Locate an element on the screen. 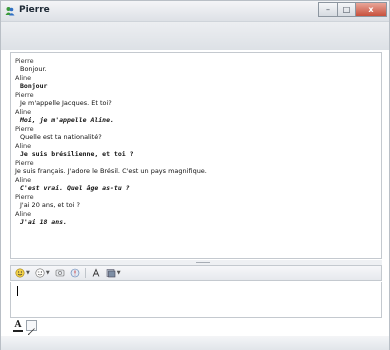 This screenshot has height=350, width=390. handwriting-button is located at coordinates (31, 327).